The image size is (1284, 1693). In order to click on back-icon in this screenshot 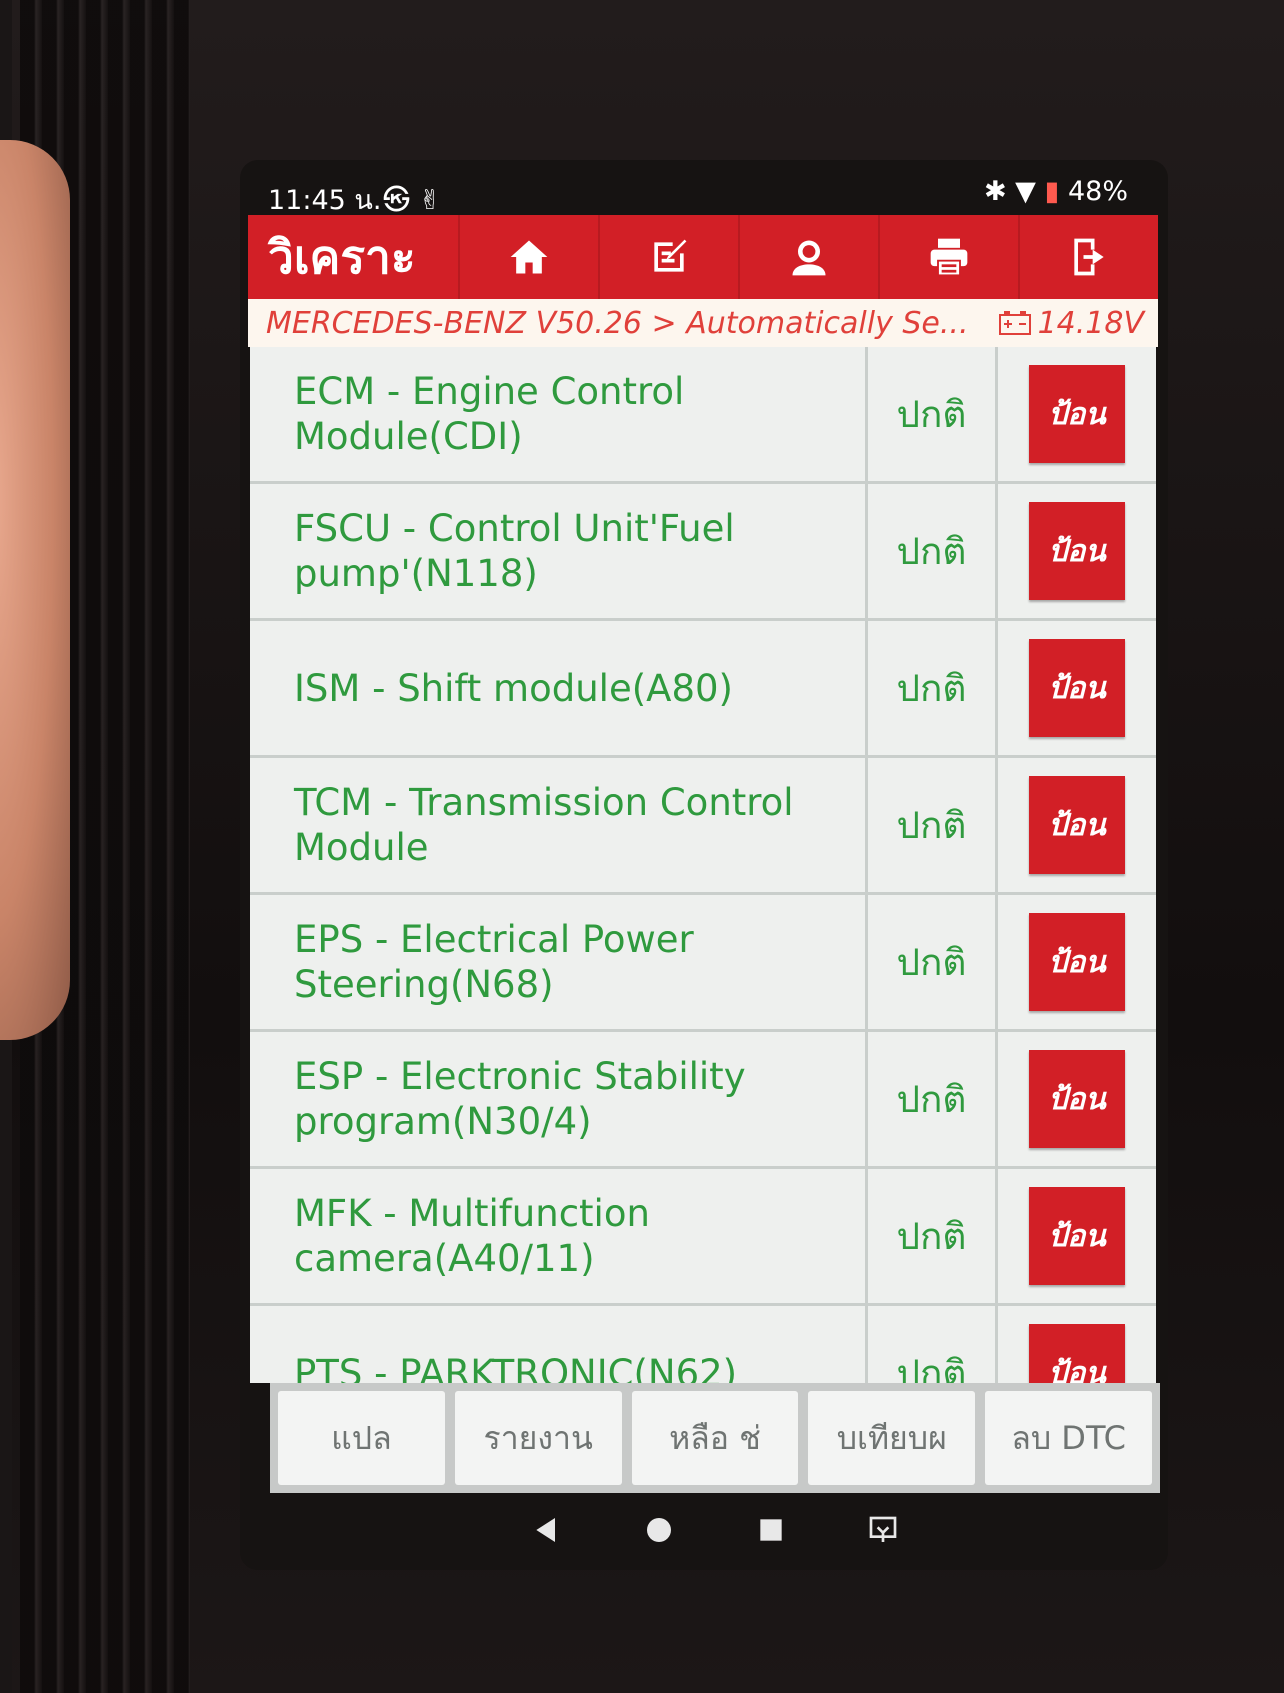, I will do `click(547, 1530)`.